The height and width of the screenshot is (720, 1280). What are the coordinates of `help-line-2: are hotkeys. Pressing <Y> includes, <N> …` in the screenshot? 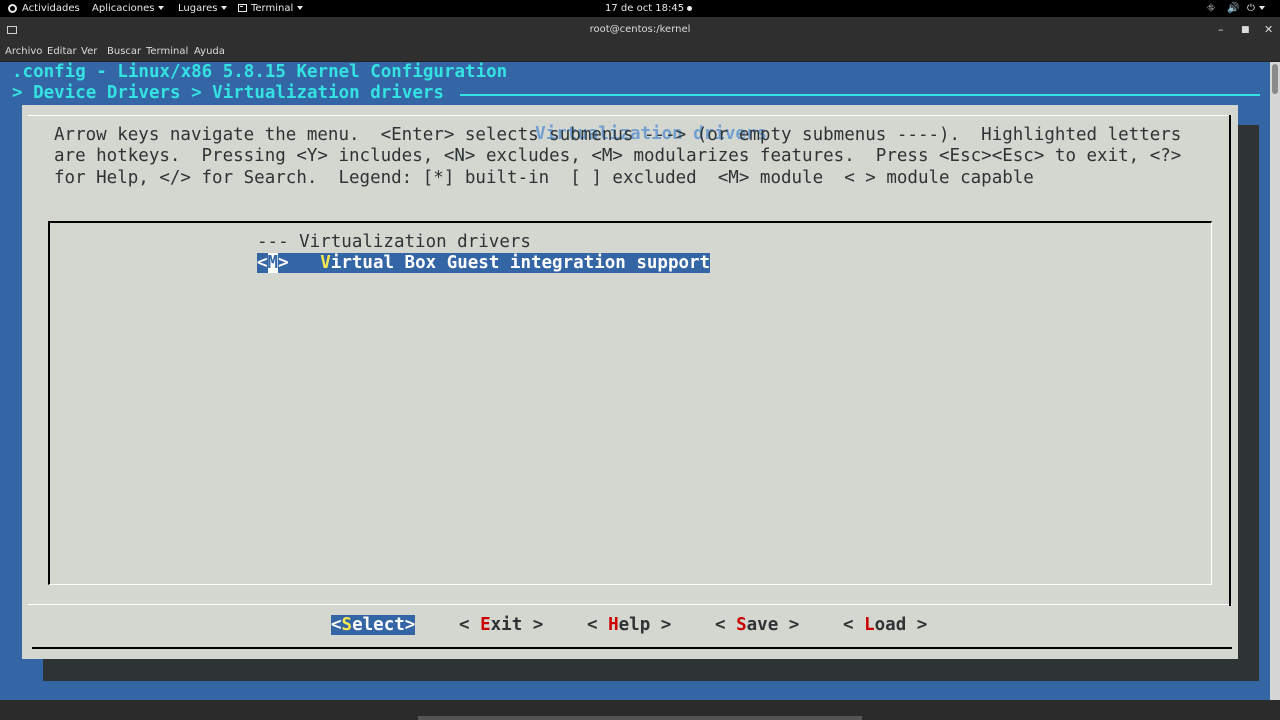 It's located at (618, 156).